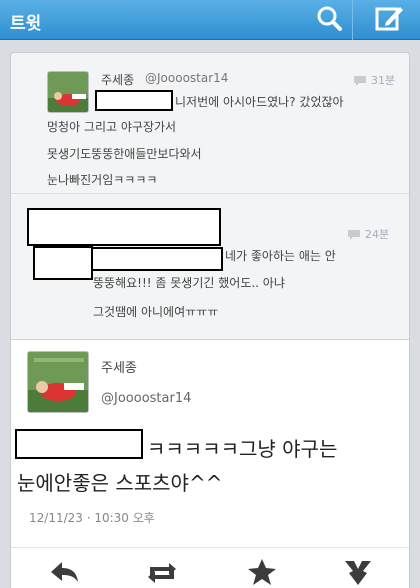 The width and height of the screenshot is (420, 588). What do you see at coordinates (64, 572) in the screenshot?
I see `reply-icon` at bounding box center [64, 572].